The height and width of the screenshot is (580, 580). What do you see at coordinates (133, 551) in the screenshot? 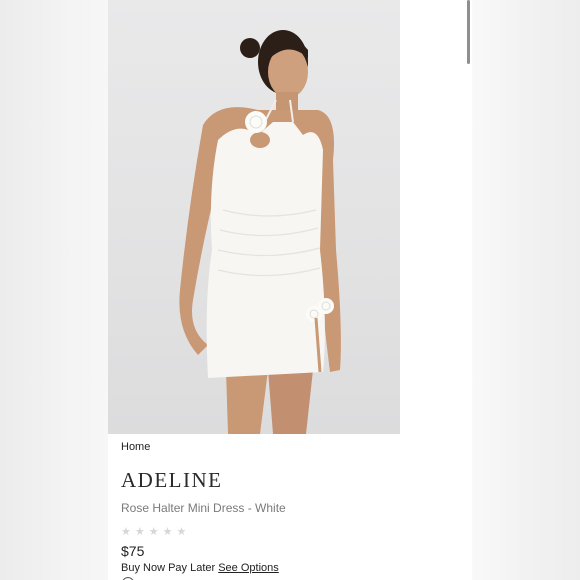
I see `product-price: $75` at bounding box center [133, 551].